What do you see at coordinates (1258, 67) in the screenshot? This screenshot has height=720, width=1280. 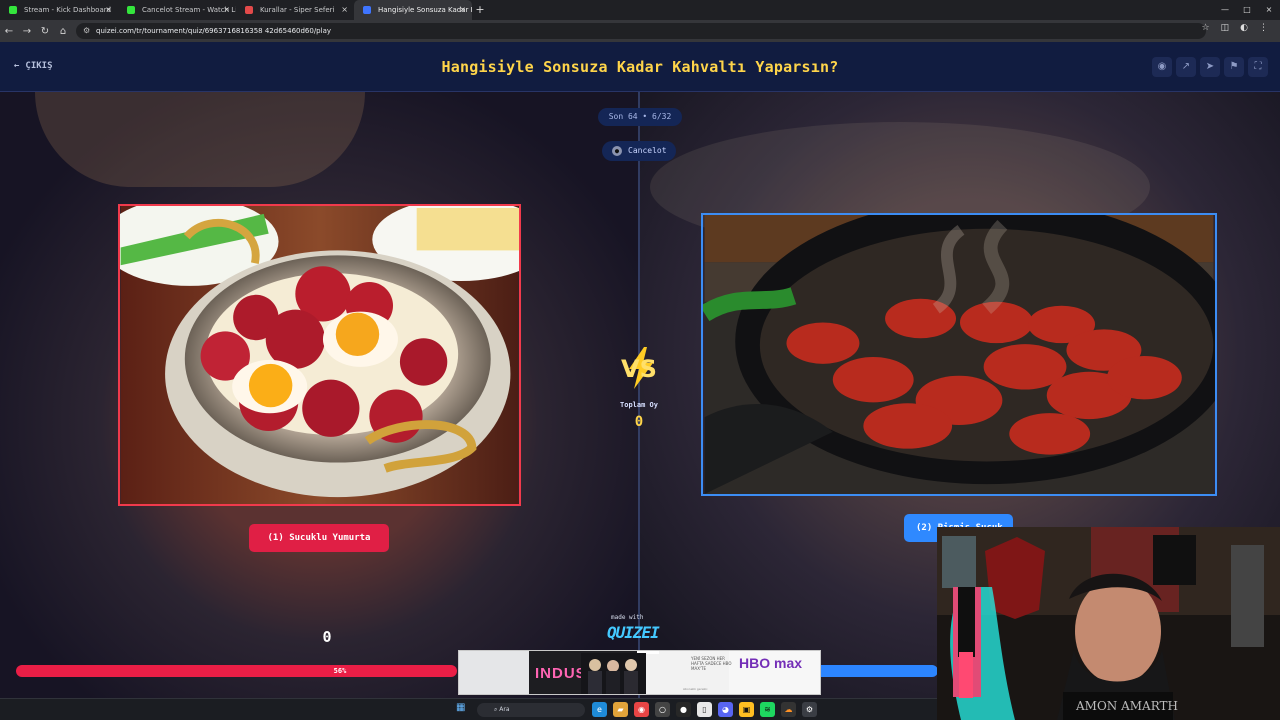 I see `fullscreen-icon: ⛶` at bounding box center [1258, 67].